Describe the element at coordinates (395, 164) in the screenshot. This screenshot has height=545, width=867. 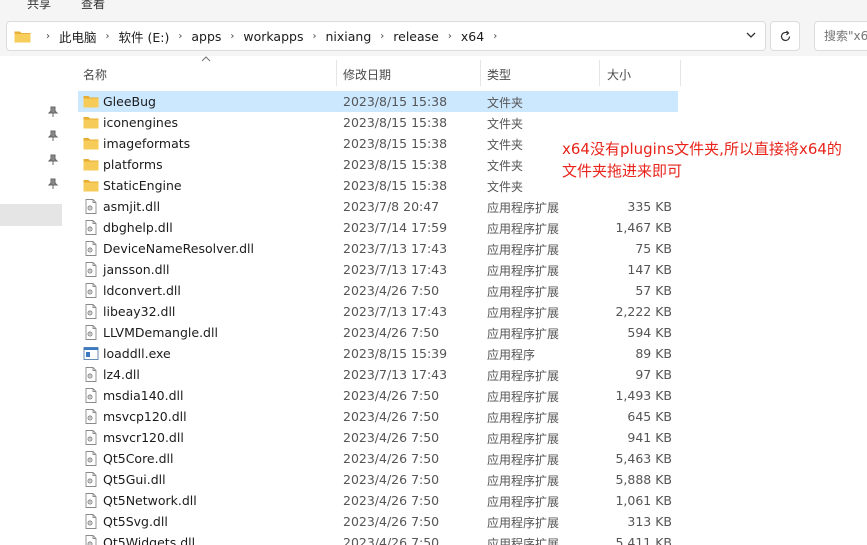
I see `file-date: 2023/8/15 15:38` at that location.